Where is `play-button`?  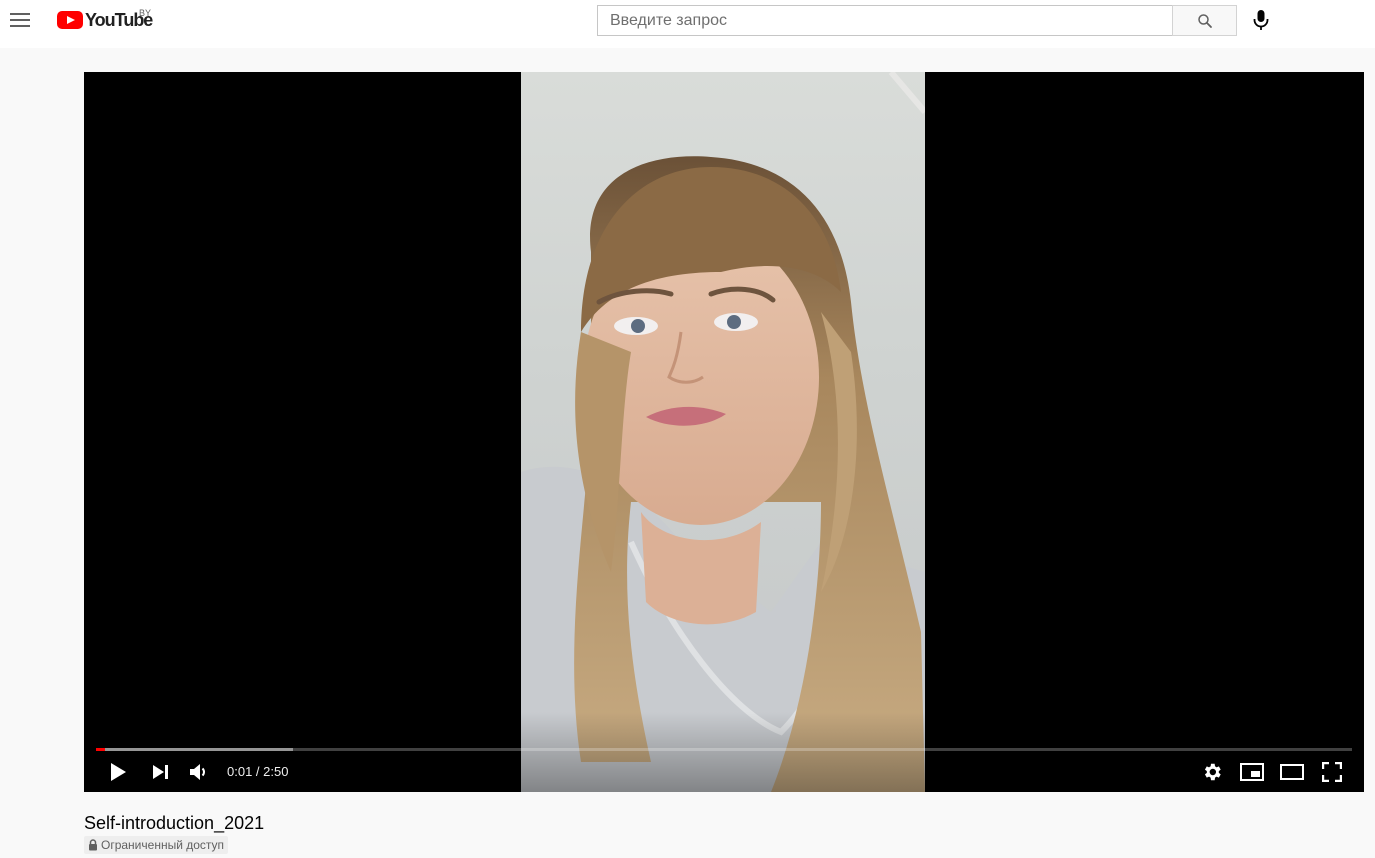
play-button is located at coordinates (118, 772).